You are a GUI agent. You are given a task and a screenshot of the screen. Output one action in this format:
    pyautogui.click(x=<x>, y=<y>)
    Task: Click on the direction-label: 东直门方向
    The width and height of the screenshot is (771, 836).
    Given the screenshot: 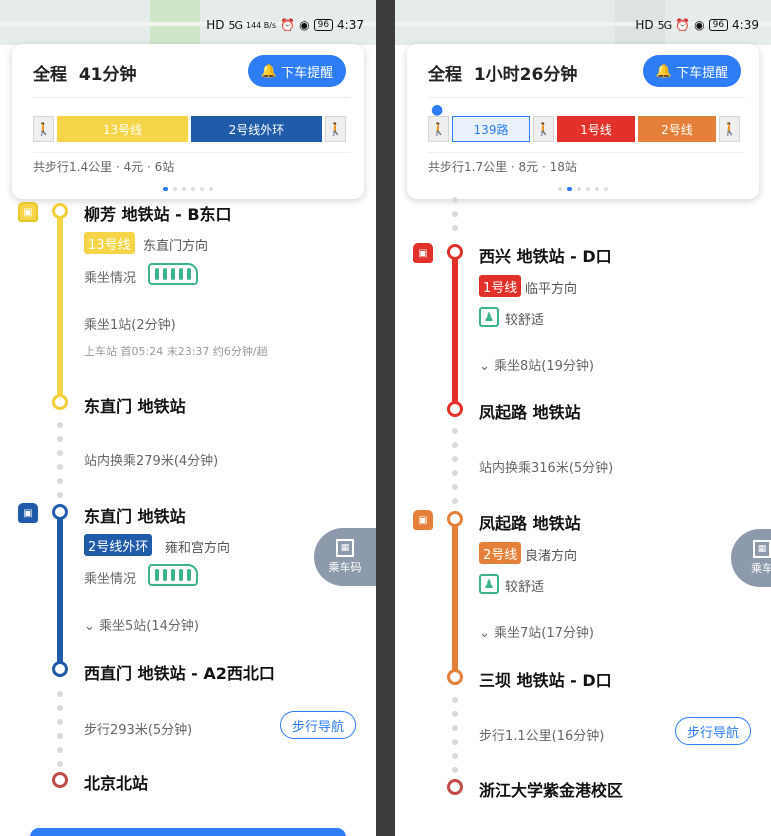 What is the action you would take?
    pyautogui.click(x=176, y=246)
    